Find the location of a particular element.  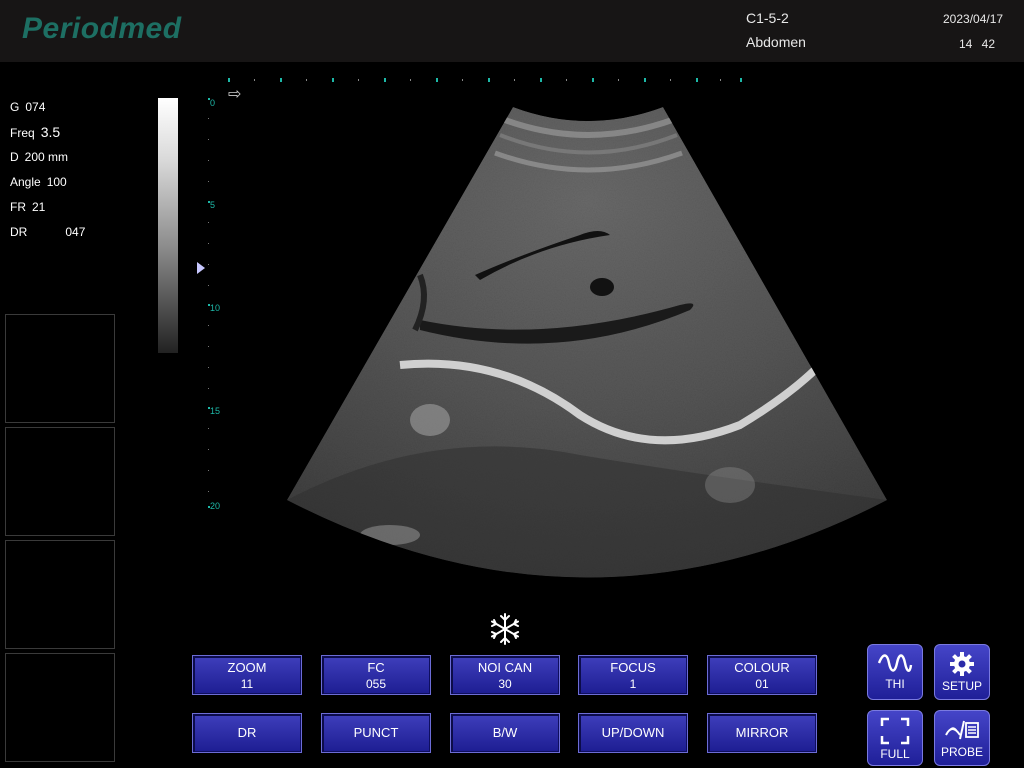

thi-button: THI is located at coordinates (895, 672).